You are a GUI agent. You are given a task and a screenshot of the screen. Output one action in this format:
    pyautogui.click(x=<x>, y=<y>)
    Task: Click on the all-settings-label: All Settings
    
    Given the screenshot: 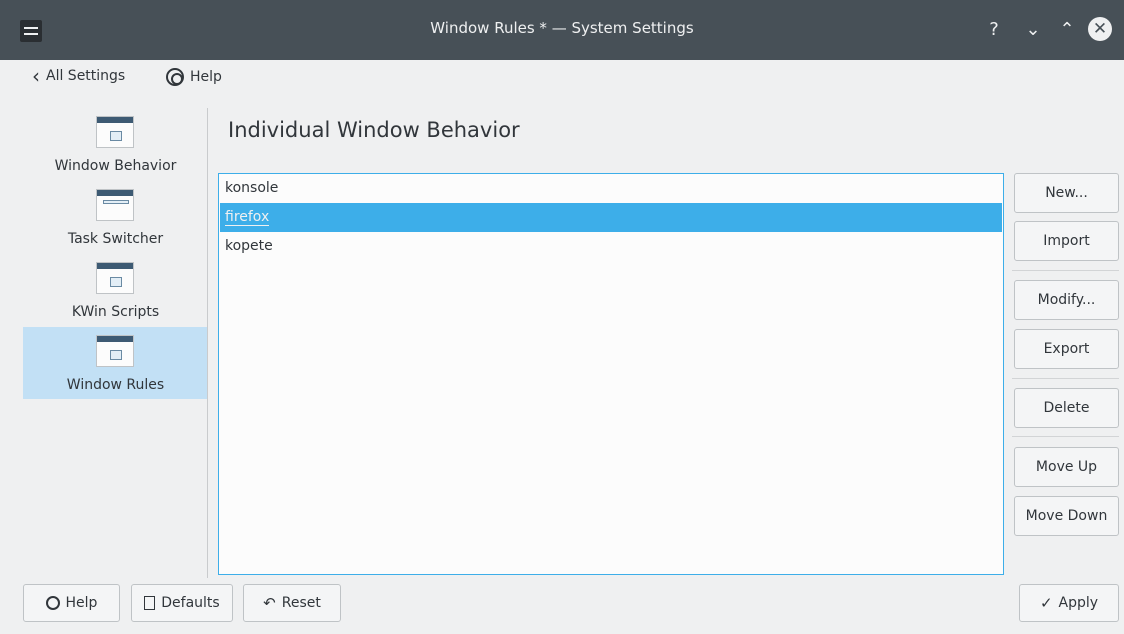 What is the action you would take?
    pyautogui.click(x=86, y=76)
    